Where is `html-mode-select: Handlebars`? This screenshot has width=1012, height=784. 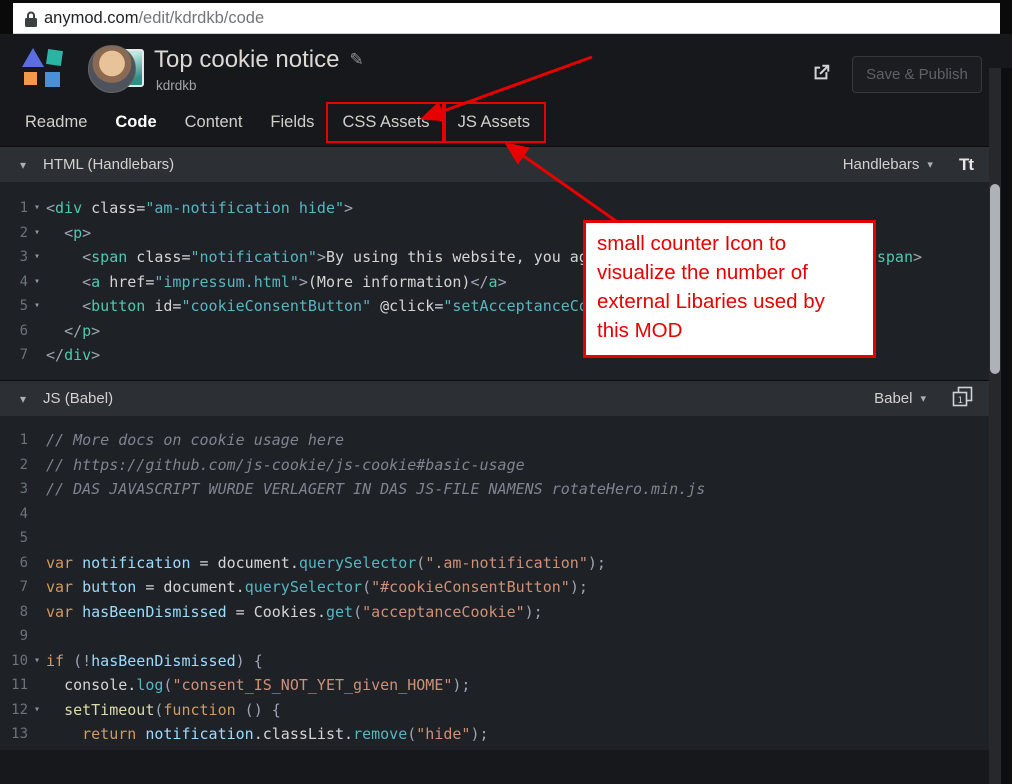
html-mode-select: Handlebars is located at coordinates (881, 164).